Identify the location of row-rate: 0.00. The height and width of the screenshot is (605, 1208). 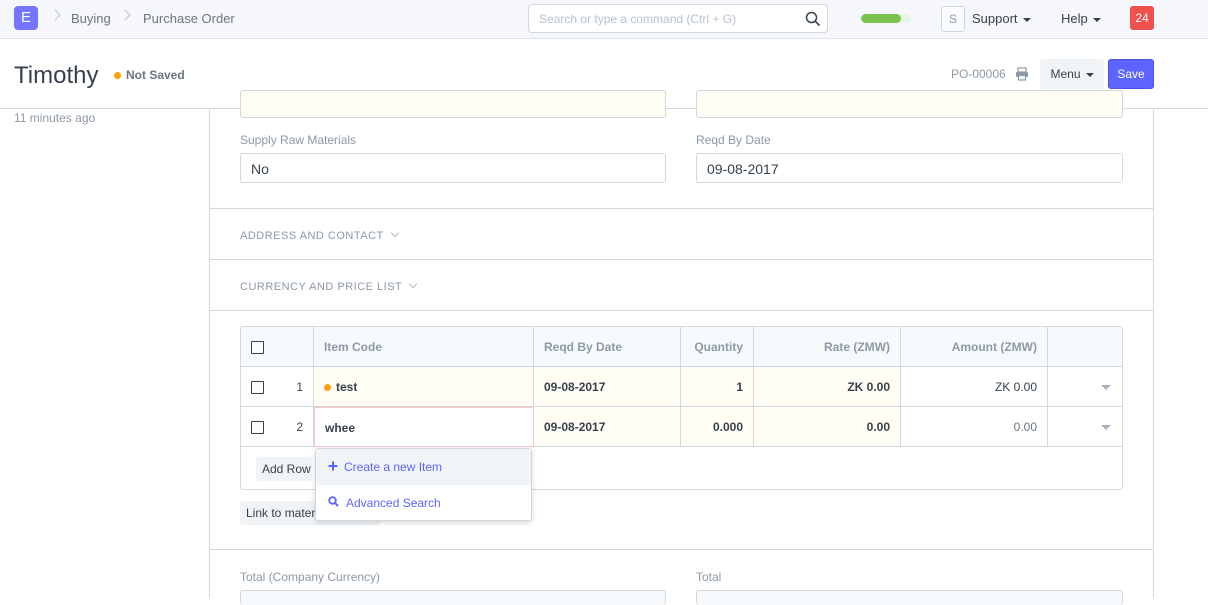
(827, 427).